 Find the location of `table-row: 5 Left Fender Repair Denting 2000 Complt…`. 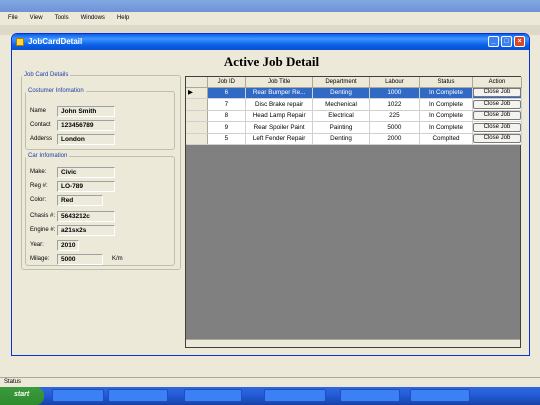

table-row: 5 Left Fender Repair Denting 2000 Complt… is located at coordinates (354, 139).